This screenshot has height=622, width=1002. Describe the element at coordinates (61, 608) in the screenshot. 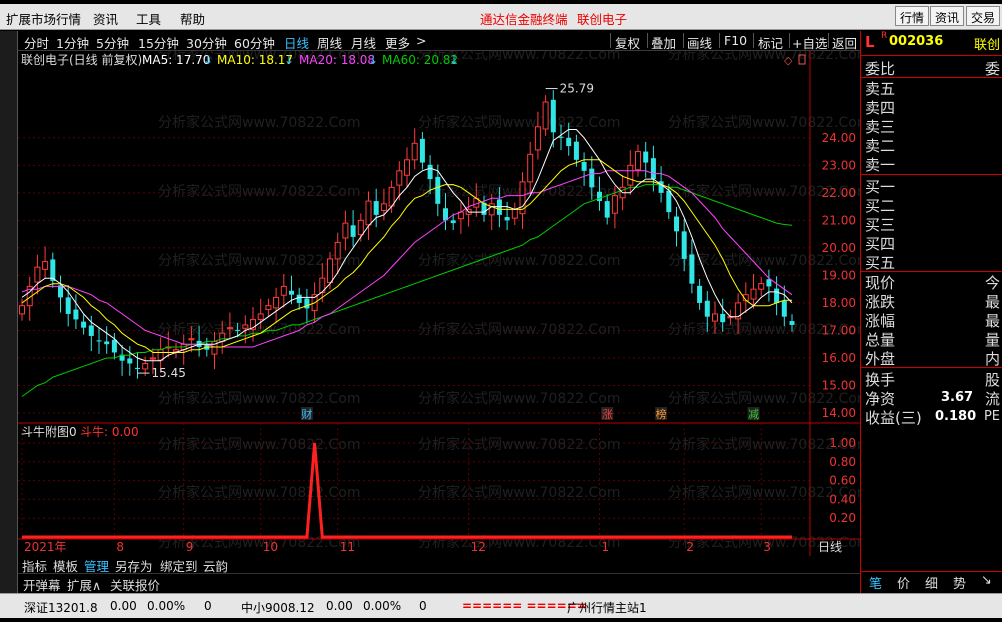

I see `sz-index: 深证13201.8` at that location.